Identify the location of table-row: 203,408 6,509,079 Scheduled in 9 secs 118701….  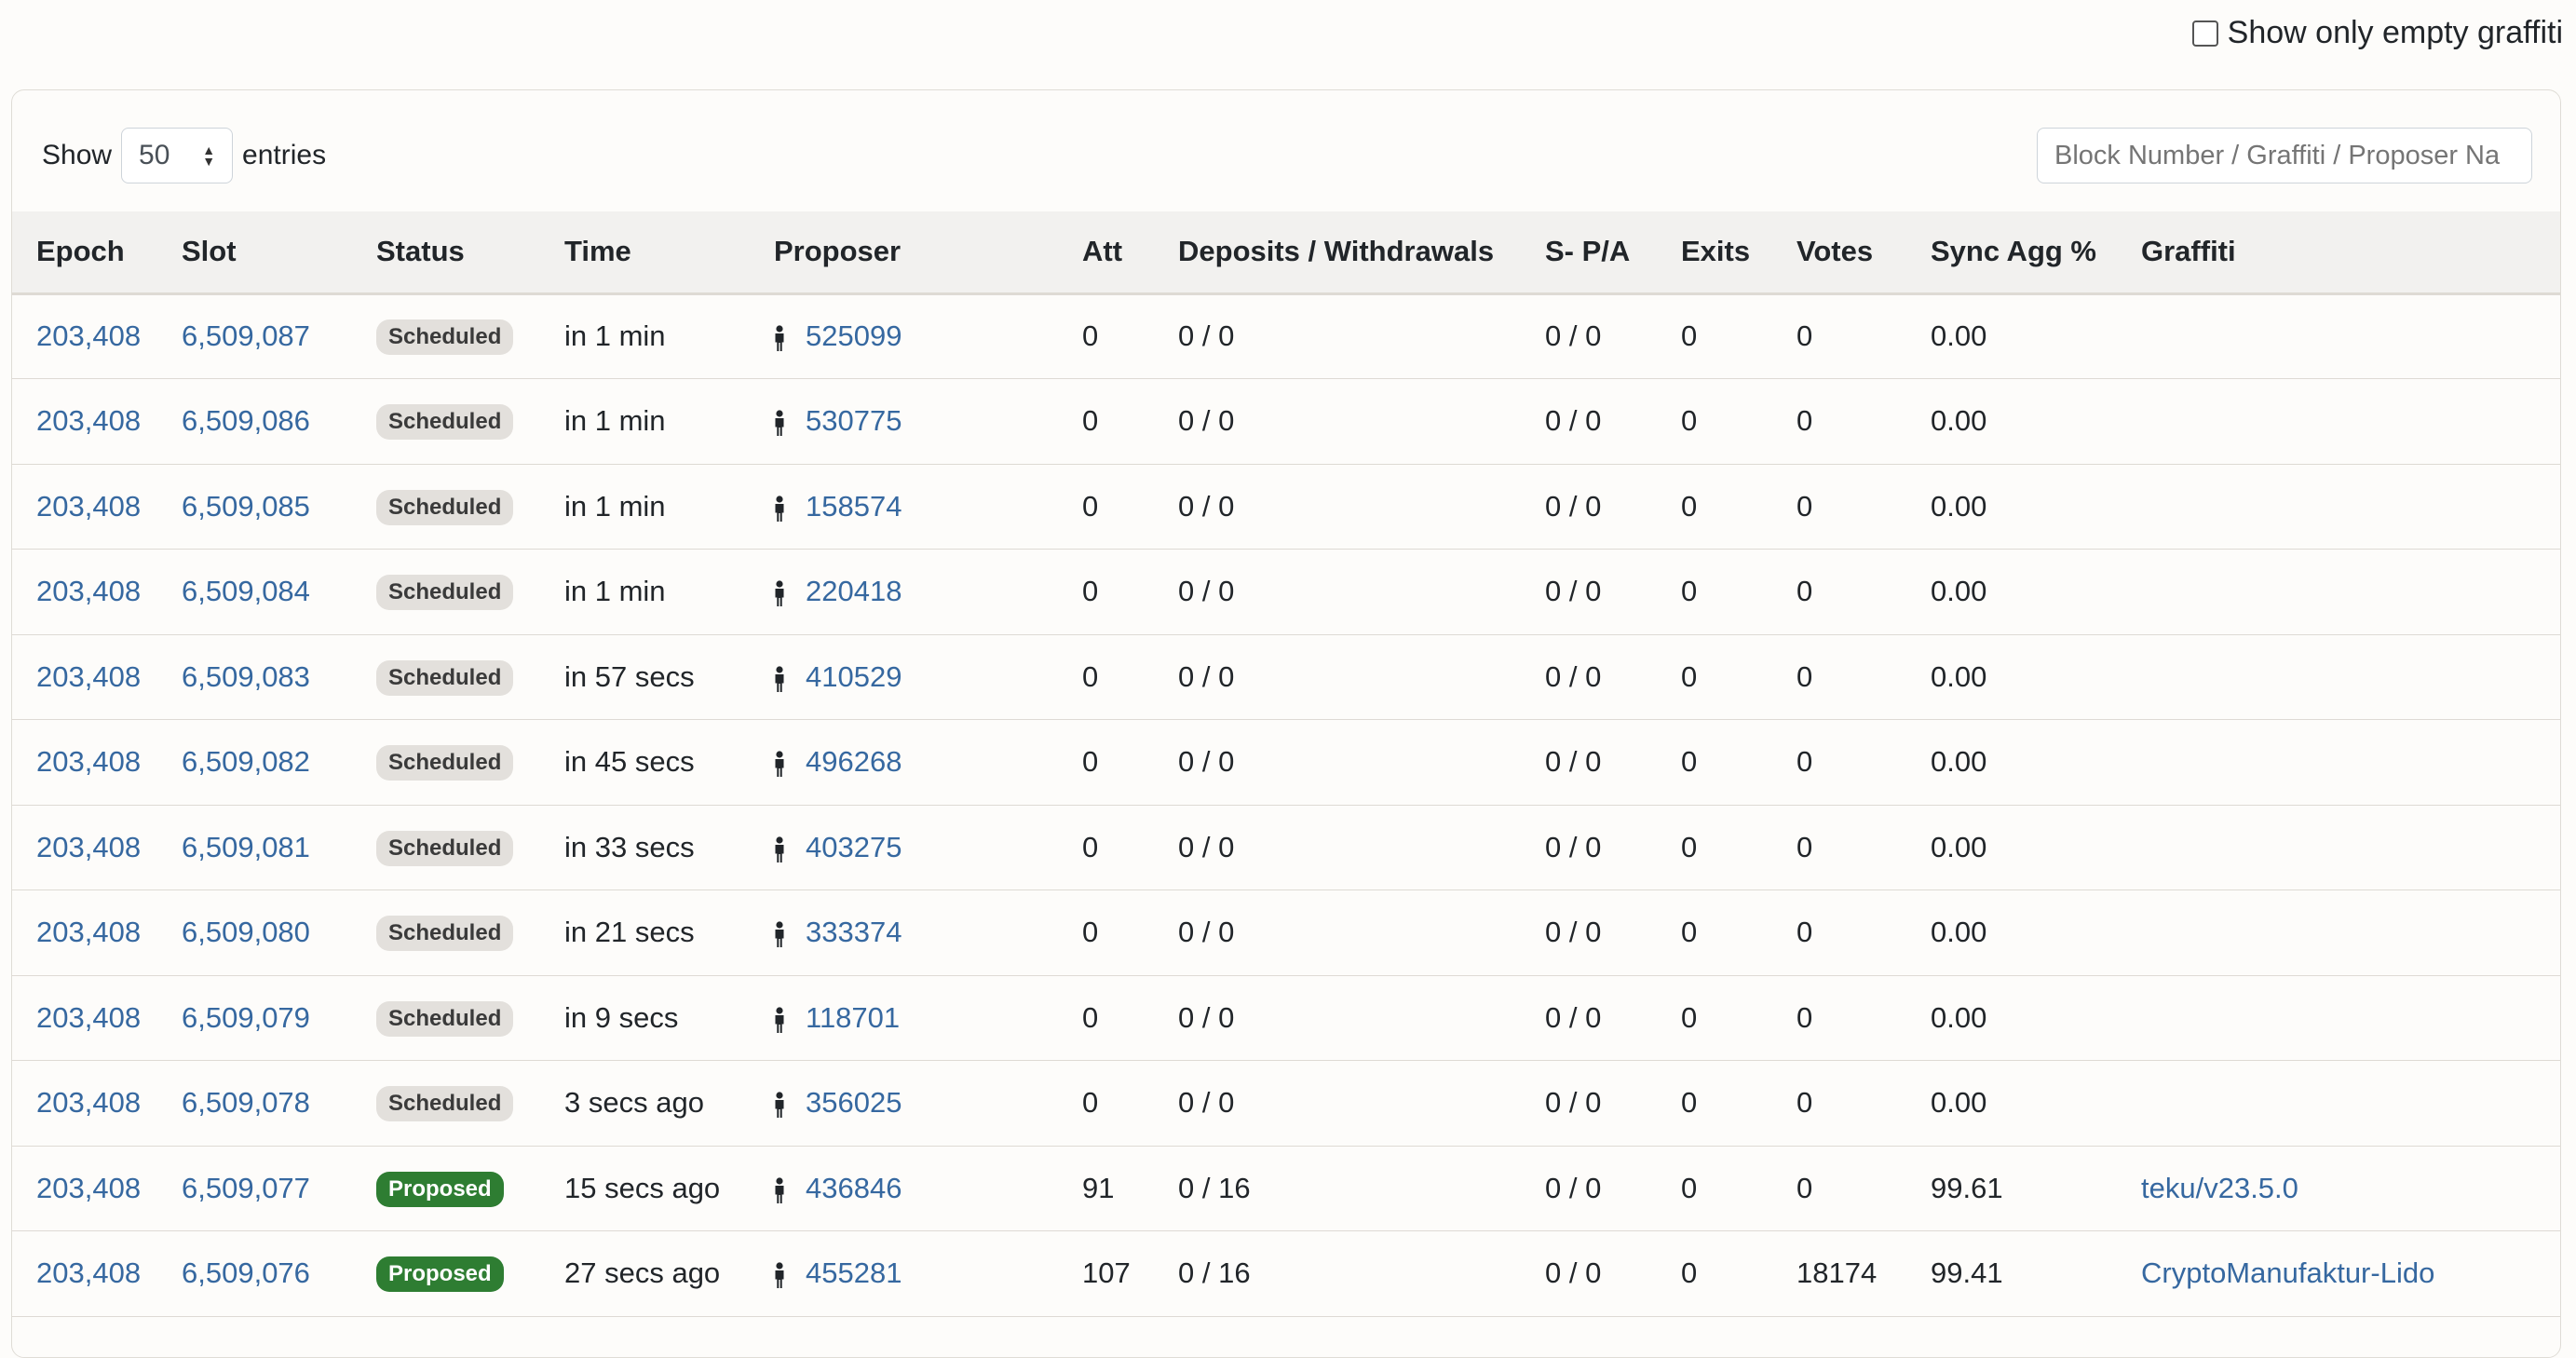
(1286, 1018).